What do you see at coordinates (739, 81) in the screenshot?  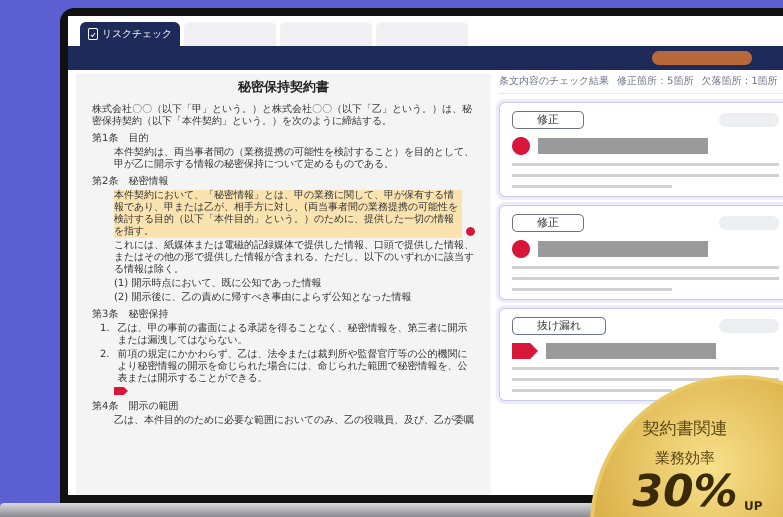 I see `count-text: 欠落箇所：1箇所` at bounding box center [739, 81].